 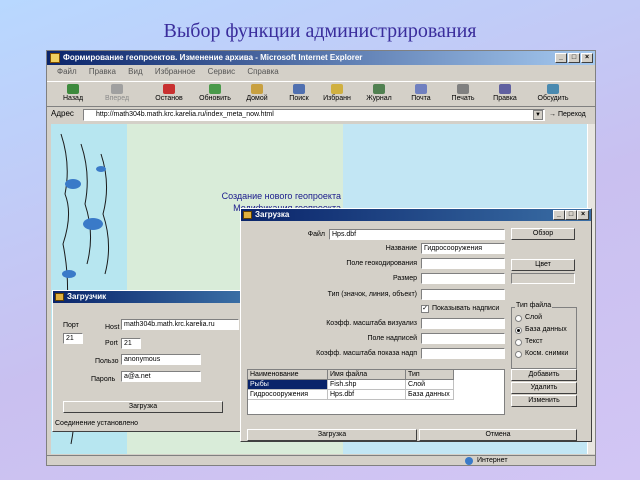 What do you see at coordinates (169, 98) in the screenshot?
I see `stop-label: Останов` at bounding box center [169, 98].